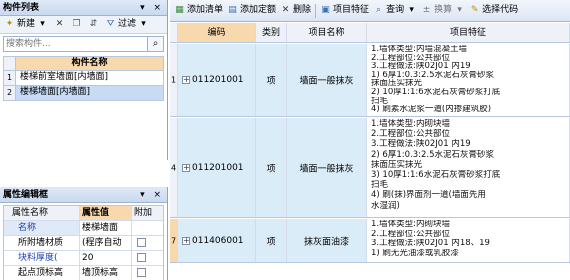  What do you see at coordinates (10, 78) in the screenshot?
I see `component-row-number: 1` at bounding box center [10, 78].